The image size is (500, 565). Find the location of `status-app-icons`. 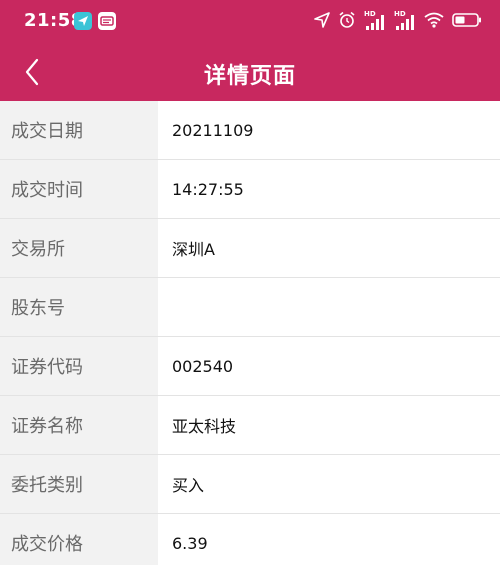

status-app-icons is located at coordinates (95, 21).